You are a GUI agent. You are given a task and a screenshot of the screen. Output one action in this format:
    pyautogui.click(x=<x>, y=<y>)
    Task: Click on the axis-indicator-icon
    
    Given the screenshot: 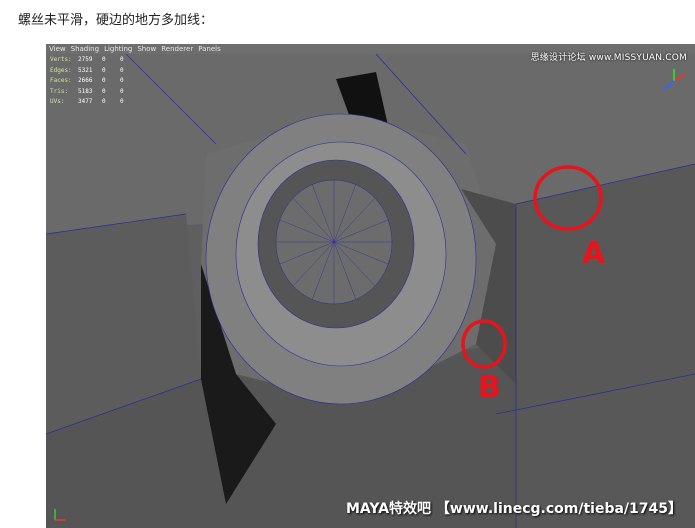 What is the action you would take?
    pyautogui.click(x=60, y=515)
    